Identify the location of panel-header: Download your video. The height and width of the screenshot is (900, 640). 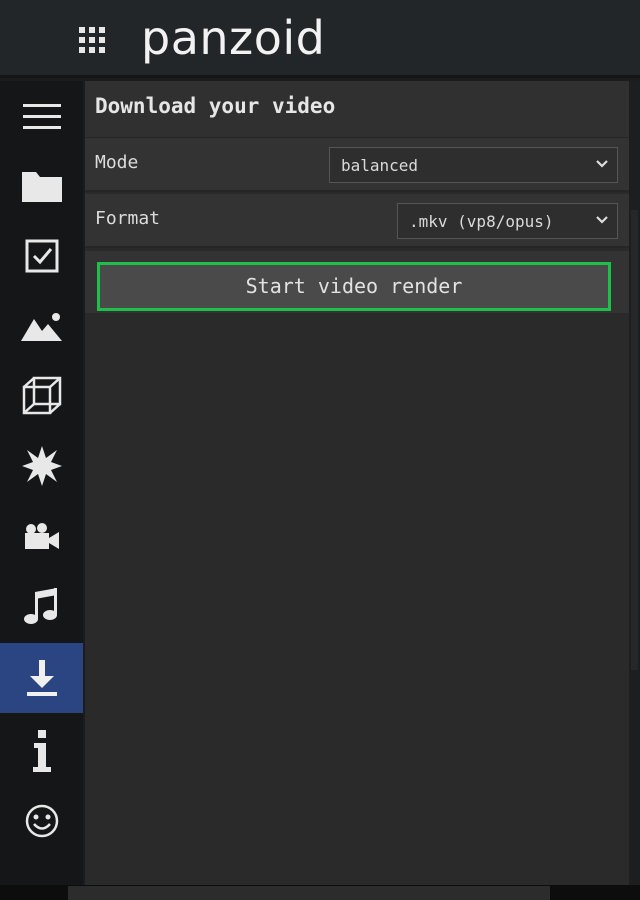
(357, 109).